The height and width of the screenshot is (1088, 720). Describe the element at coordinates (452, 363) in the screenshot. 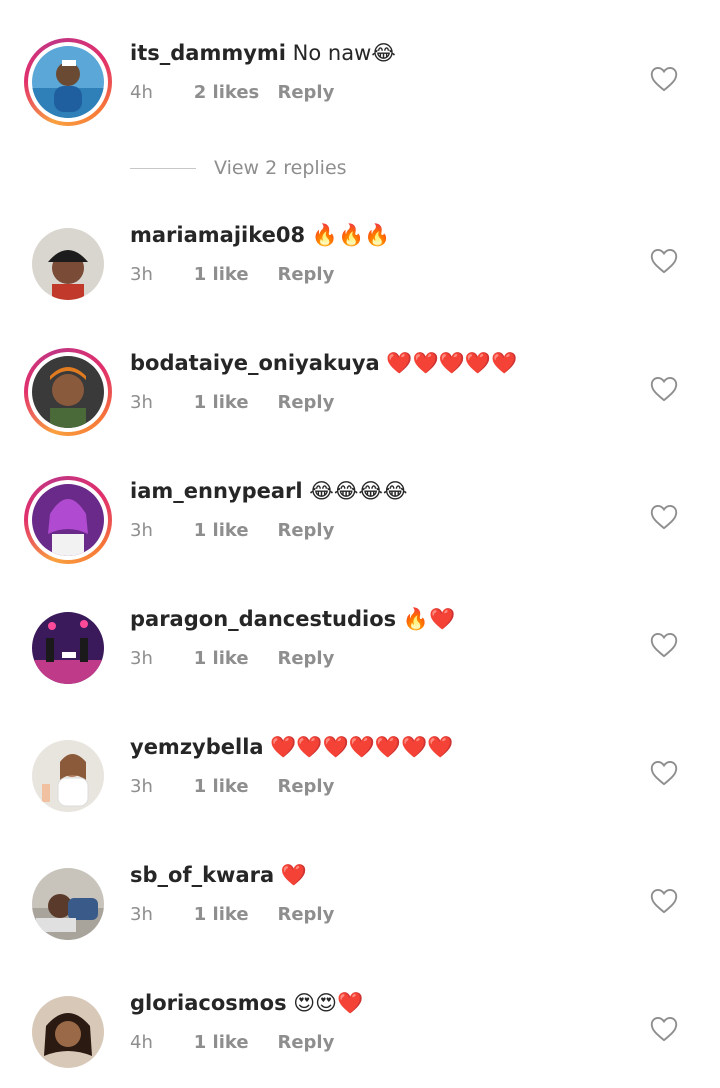

I see `comment-text: ❤️❤️❤️❤️❤️` at that location.